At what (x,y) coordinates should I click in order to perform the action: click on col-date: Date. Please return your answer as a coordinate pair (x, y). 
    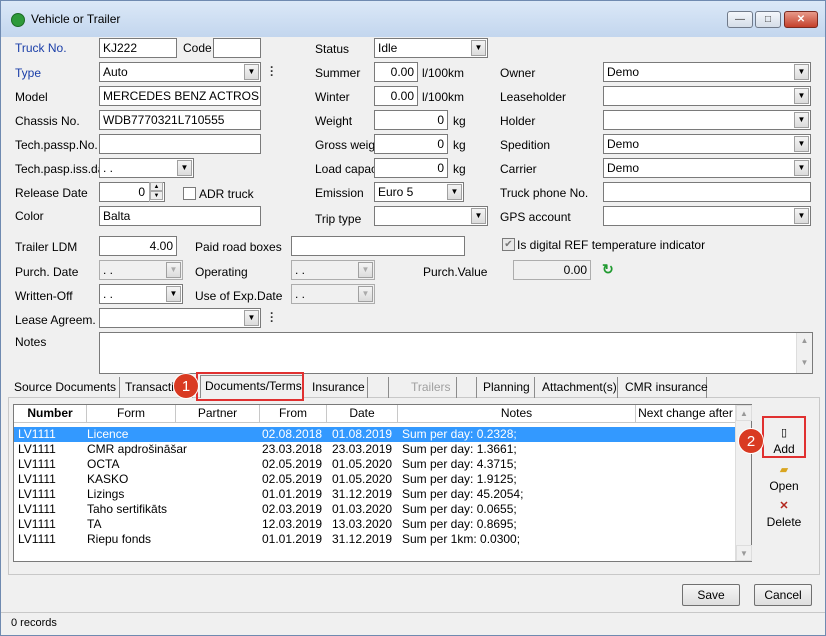
    Looking at the image, I should click on (362, 414).